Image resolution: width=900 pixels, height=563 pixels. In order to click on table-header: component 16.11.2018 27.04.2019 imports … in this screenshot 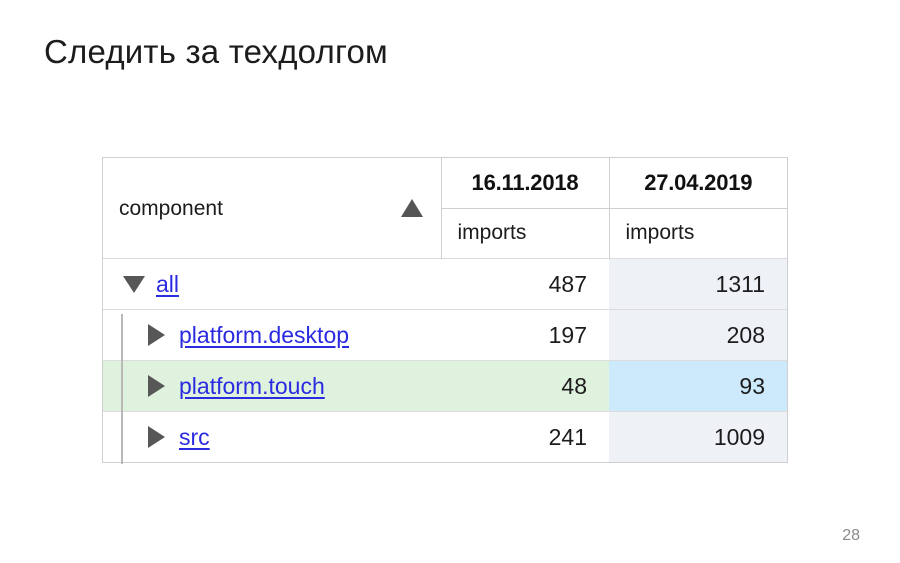, I will do `click(445, 208)`.